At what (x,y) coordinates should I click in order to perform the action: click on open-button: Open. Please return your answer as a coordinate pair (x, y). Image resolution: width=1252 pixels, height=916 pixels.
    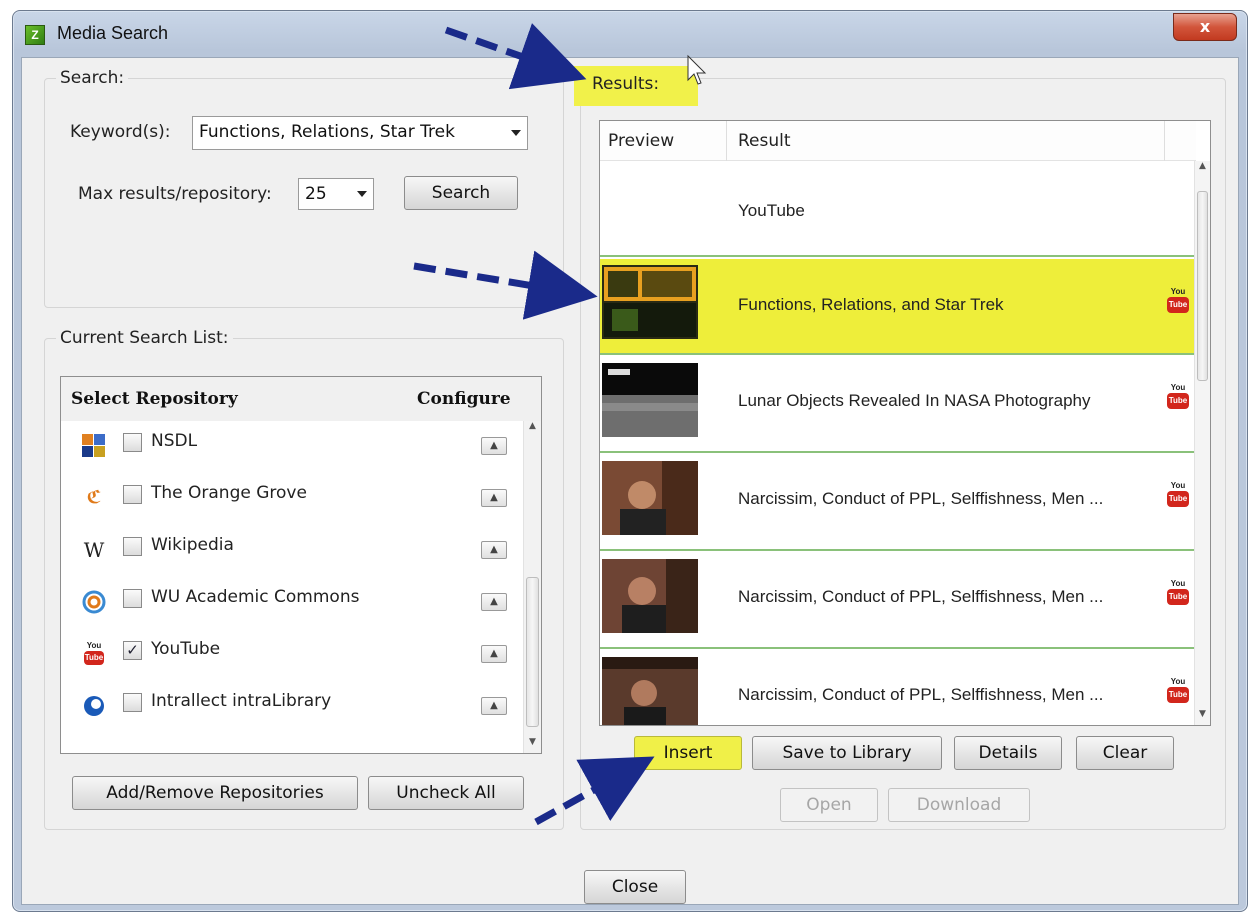
    Looking at the image, I should click on (829, 805).